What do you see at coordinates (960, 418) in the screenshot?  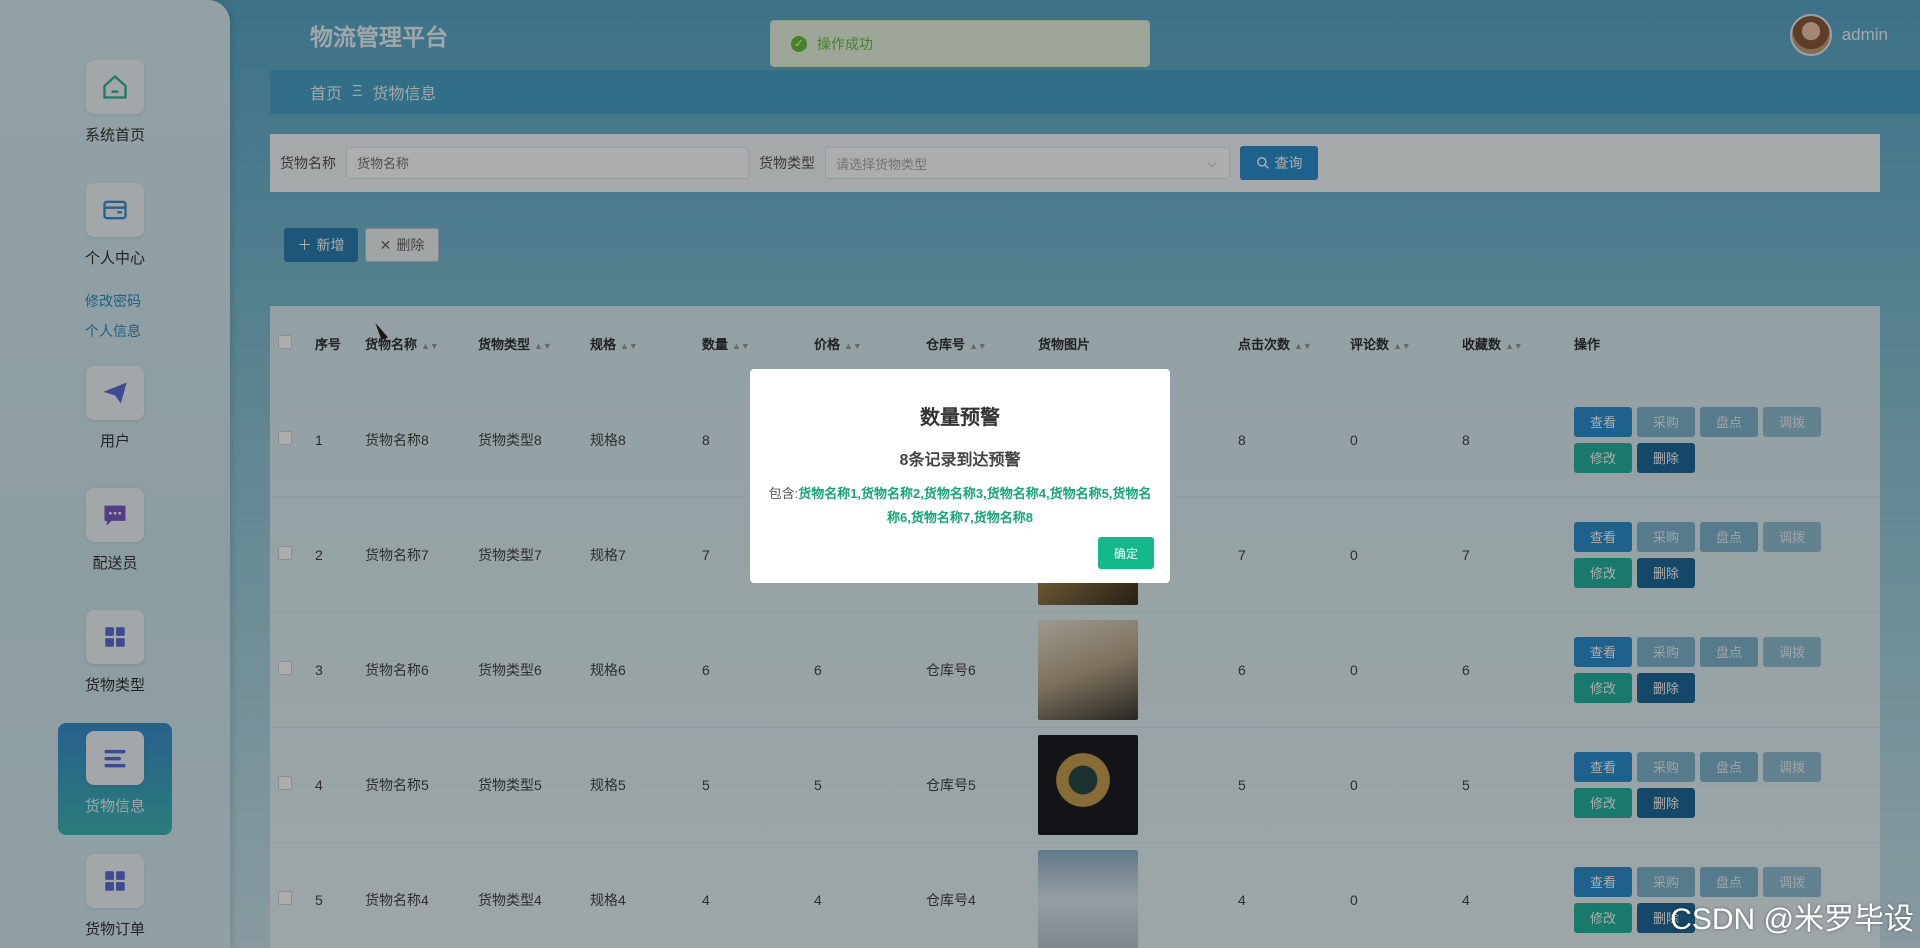 I see `dialog-title: 数量预警` at bounding box center [960, 418].